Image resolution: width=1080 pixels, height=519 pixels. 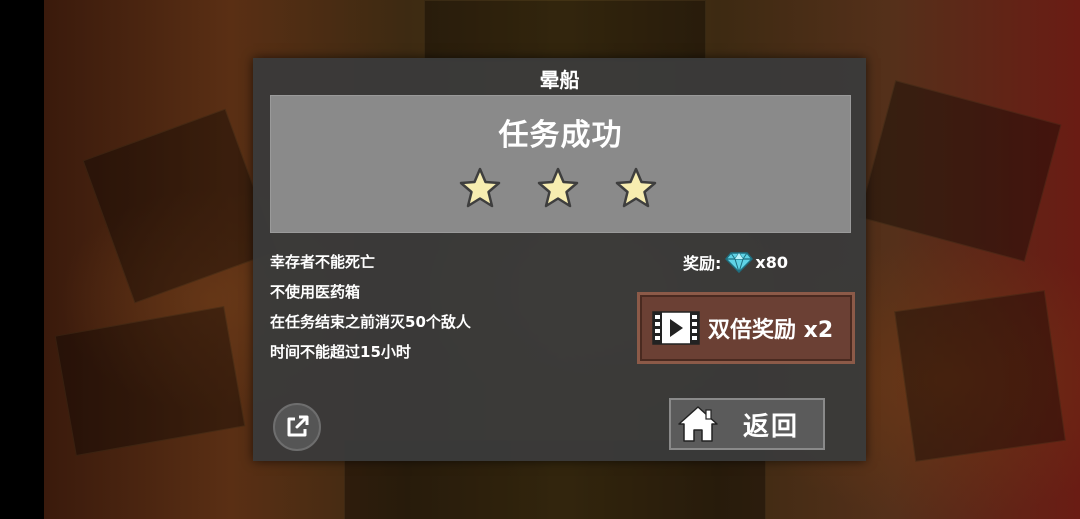 I want to click on video-film-icon, so click(x=676, y=328).